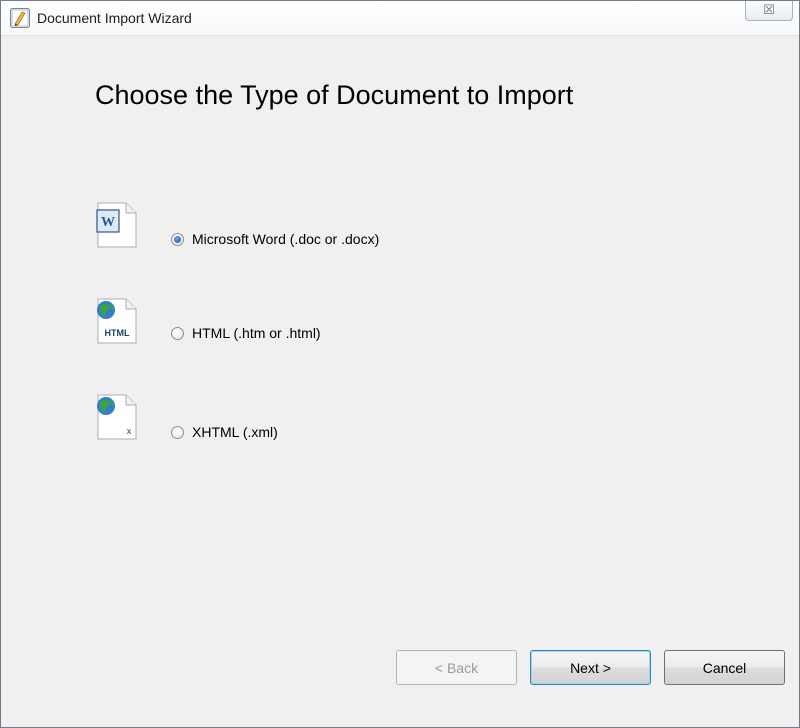 The height and width of the screenshot is (728, 800). I want to click on option-xhtml: XHTML (.xml), so click(224, 432).